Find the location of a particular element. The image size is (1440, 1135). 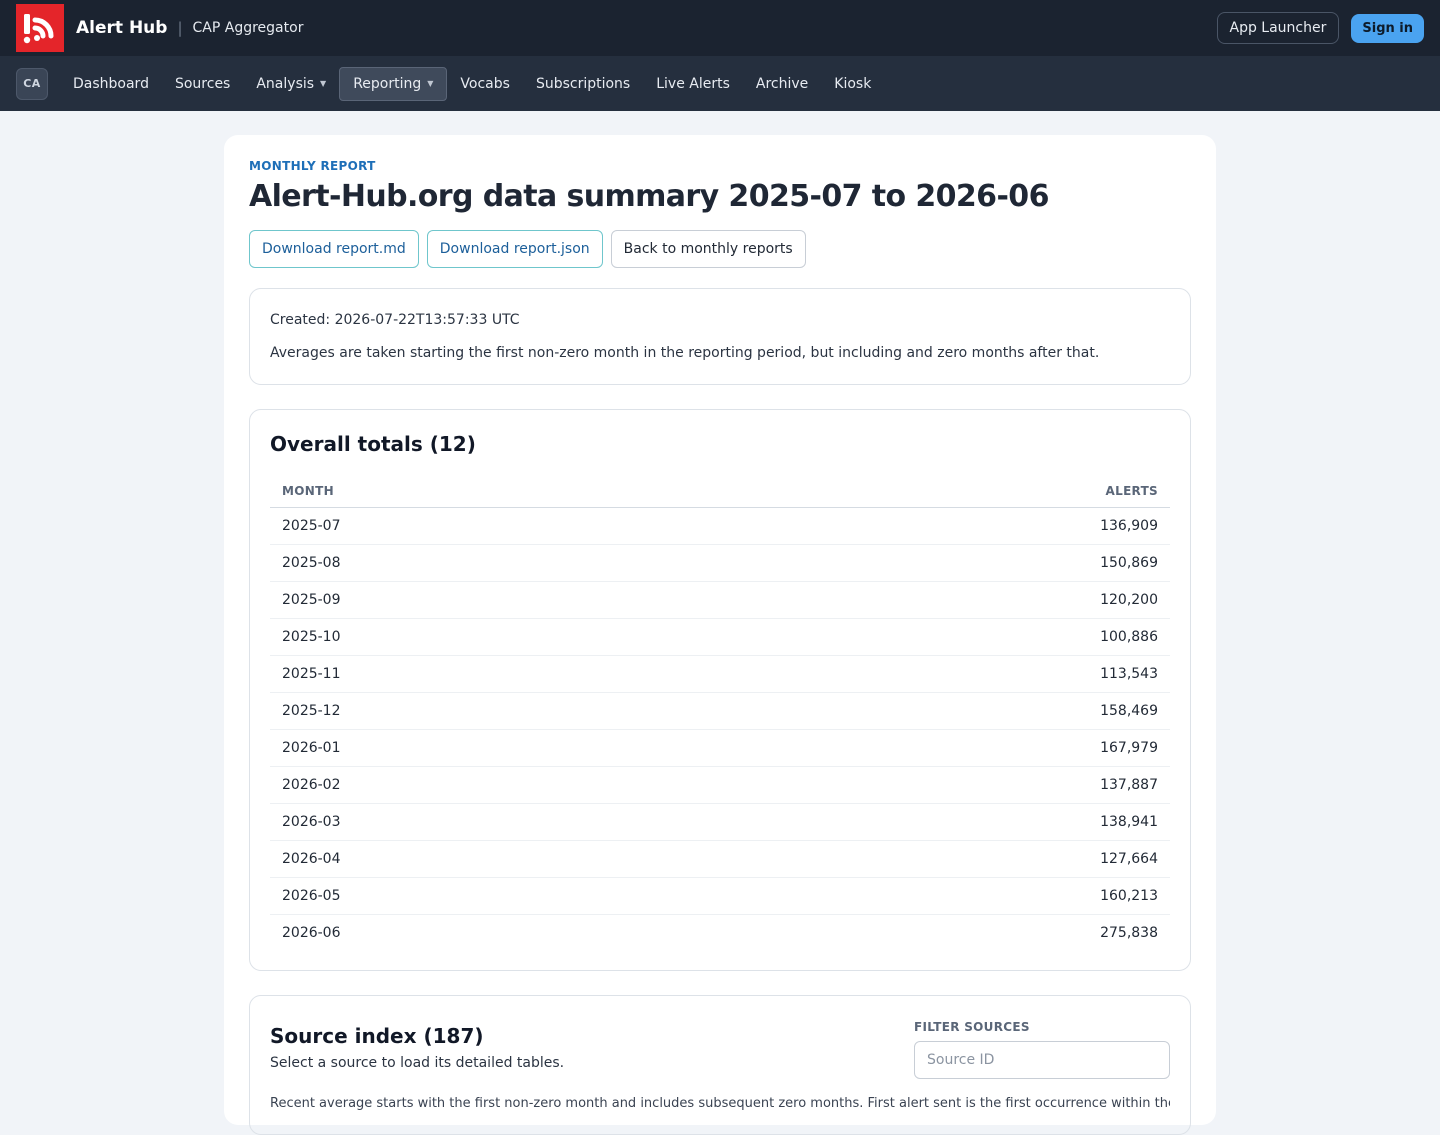

month-cell: 2026-04 is located at coordinates (496, 859).